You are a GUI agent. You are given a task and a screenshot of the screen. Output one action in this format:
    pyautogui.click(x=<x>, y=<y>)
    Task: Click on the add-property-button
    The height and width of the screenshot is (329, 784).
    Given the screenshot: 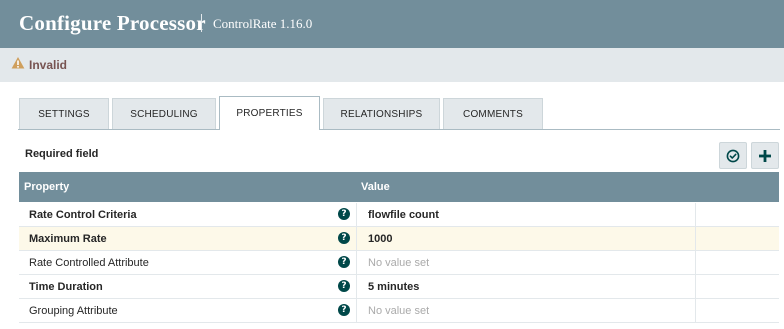 What is the action you would take?
    pyautogui.click(x=765, y=155)
    